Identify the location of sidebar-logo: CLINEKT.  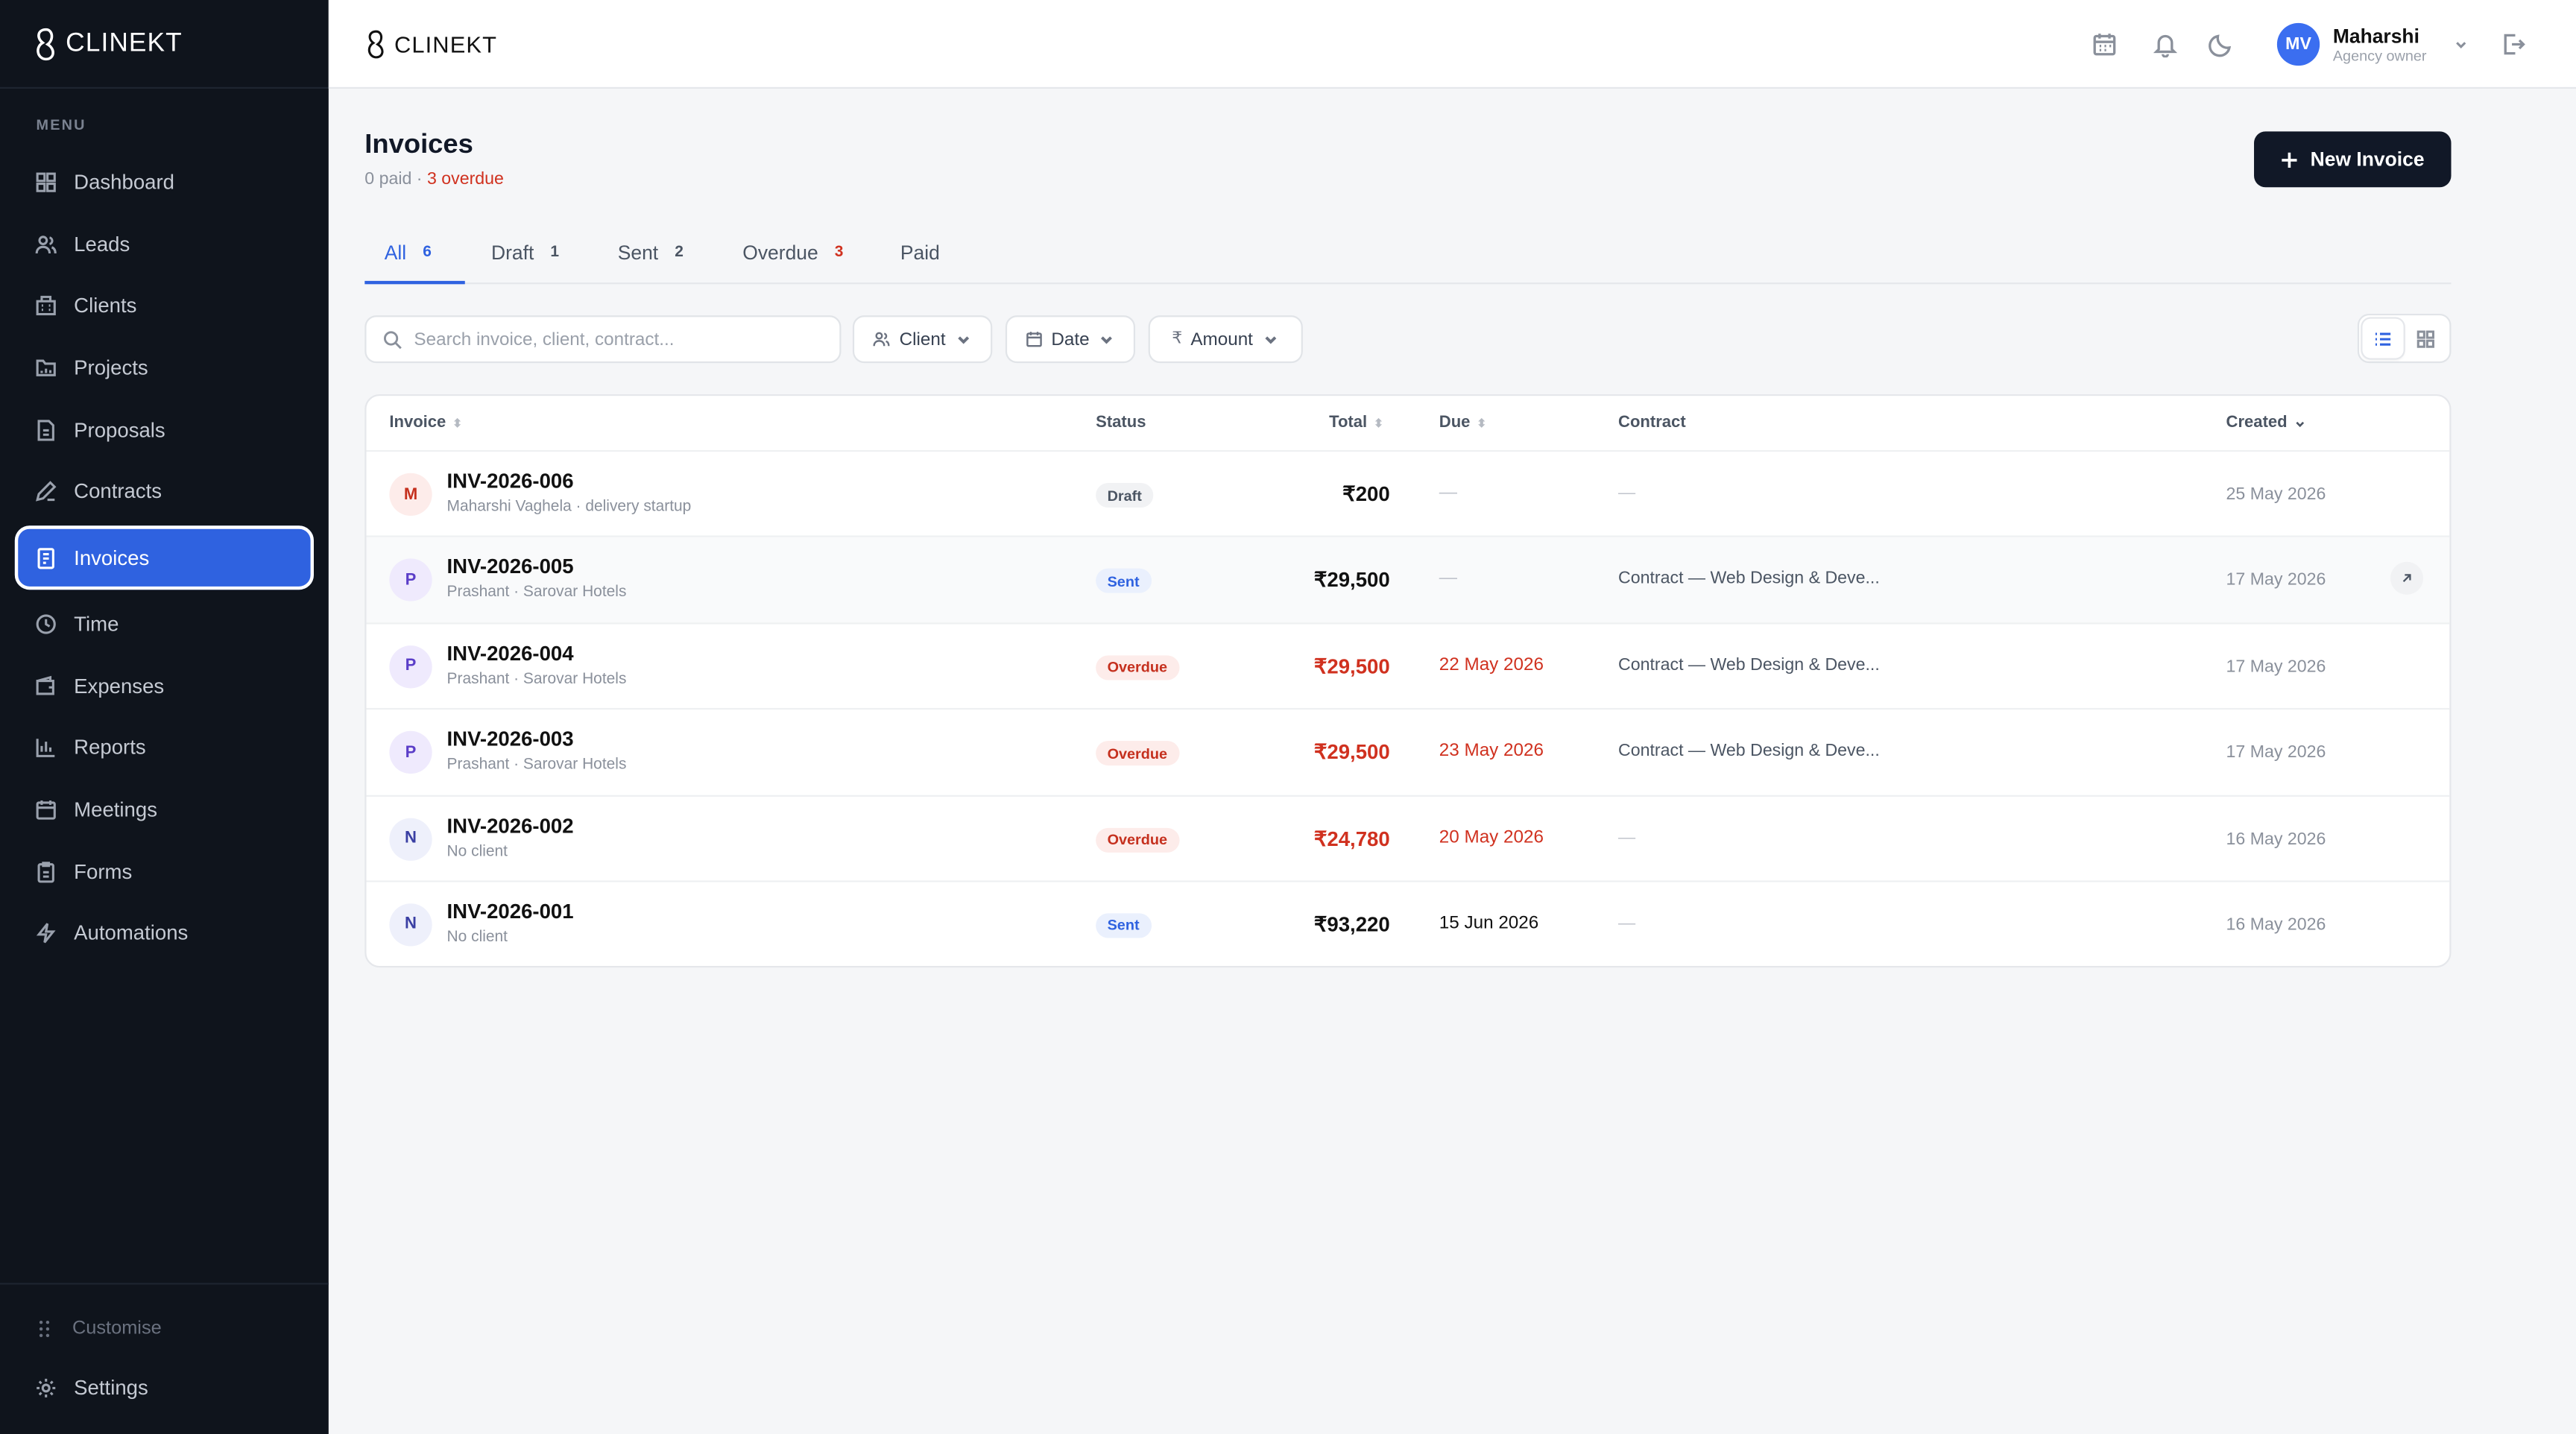
(164, 44).